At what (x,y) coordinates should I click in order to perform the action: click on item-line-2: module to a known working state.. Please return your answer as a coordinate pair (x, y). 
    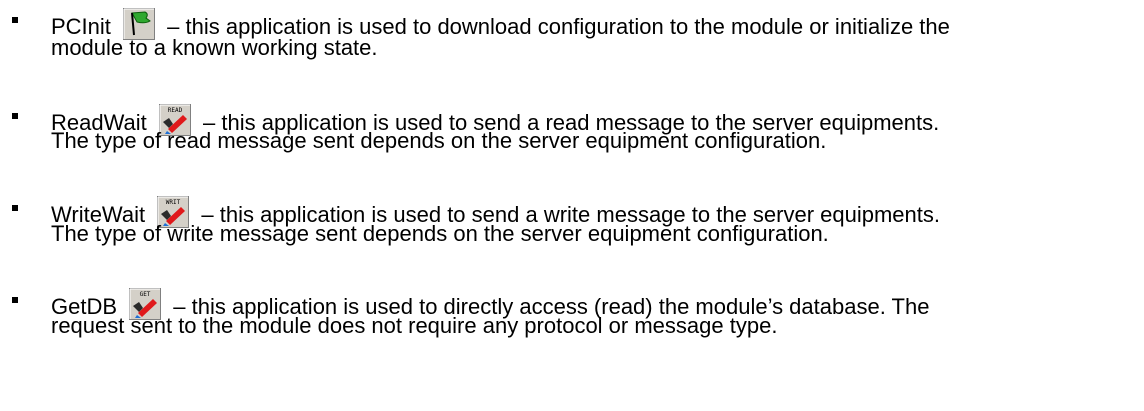
    Looking at the image, I should click on (214, 48).